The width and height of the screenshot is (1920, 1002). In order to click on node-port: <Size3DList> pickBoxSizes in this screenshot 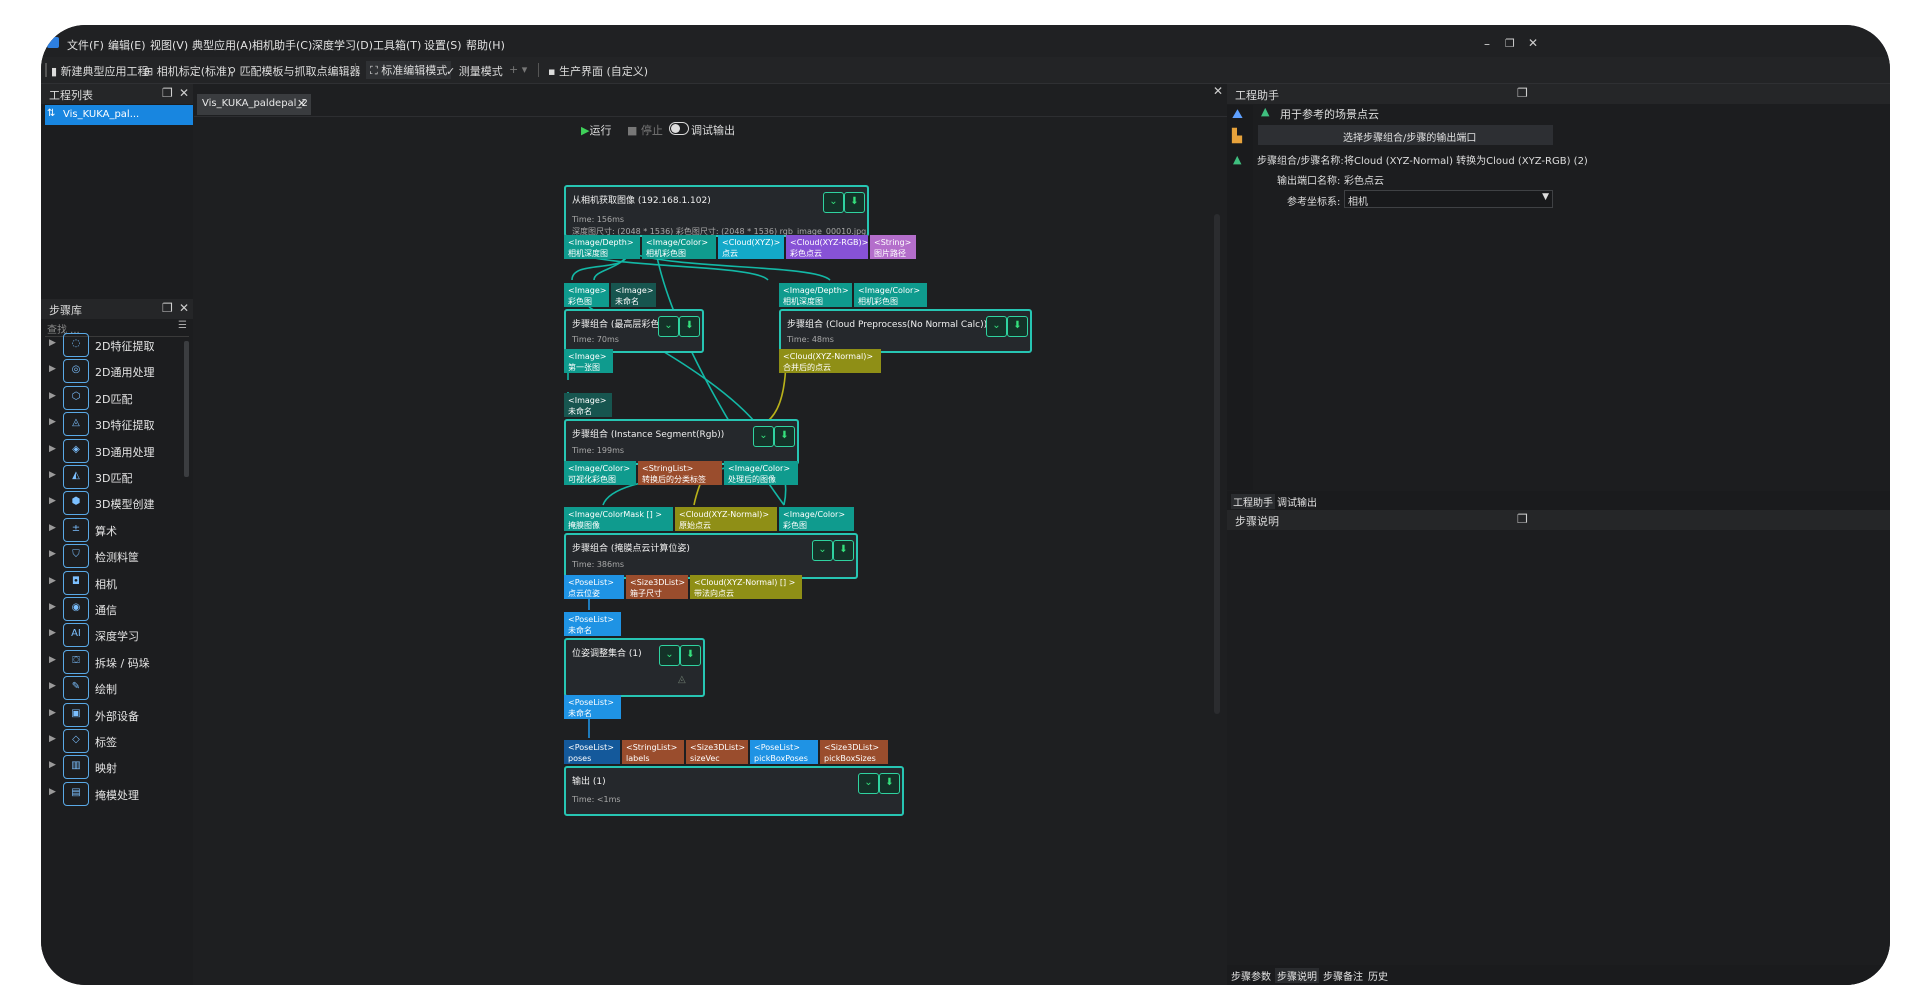, I will do `click(854, 752)`.